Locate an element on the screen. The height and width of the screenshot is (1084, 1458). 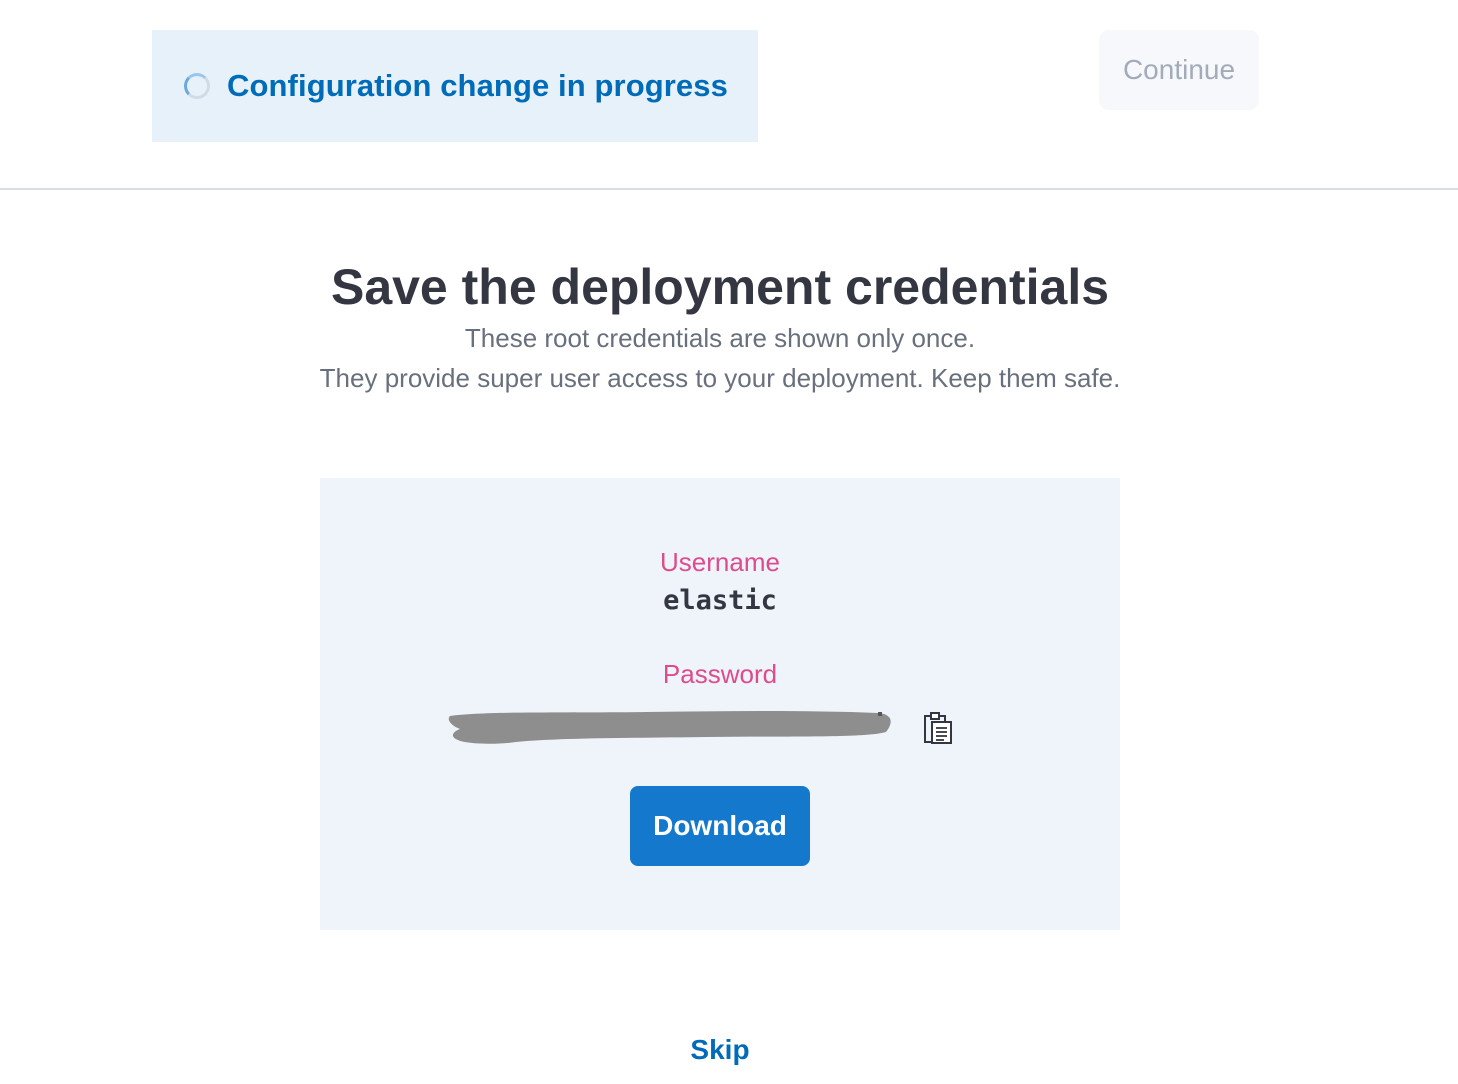
username-value: elastic is located at coordinates (720, 601).